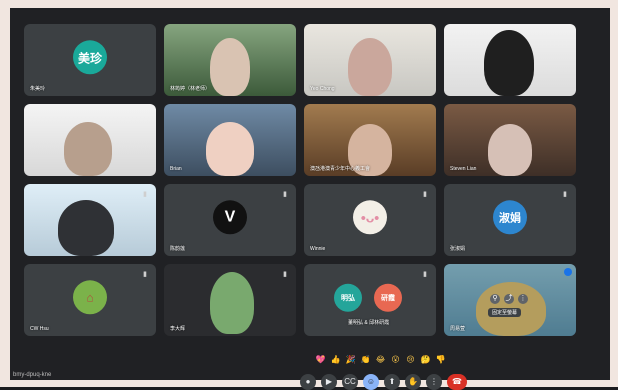 Image resolution: width=618 pixels, height=390 pixels. I want to click on cartoon-face-icon: •ᴗ•, so click(370, 217).